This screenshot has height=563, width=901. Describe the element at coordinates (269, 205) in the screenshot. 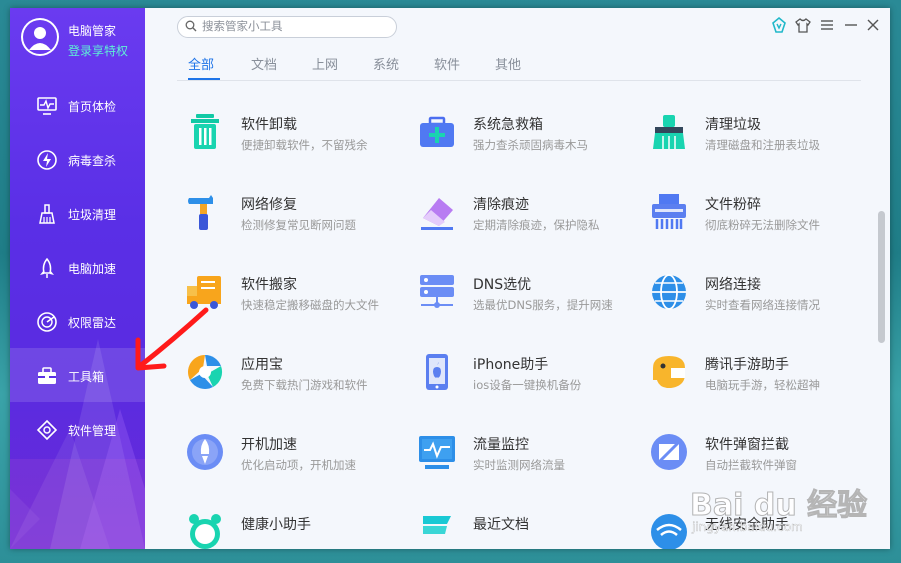

I see `tool-name: 网络修复` at that location.